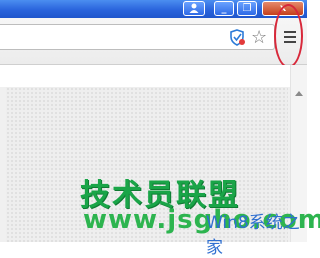  What do you see at coordinates (299, 93) in the screenshot?
I see `scroll-up-arrow-icon` at bounding box center [299, 93].